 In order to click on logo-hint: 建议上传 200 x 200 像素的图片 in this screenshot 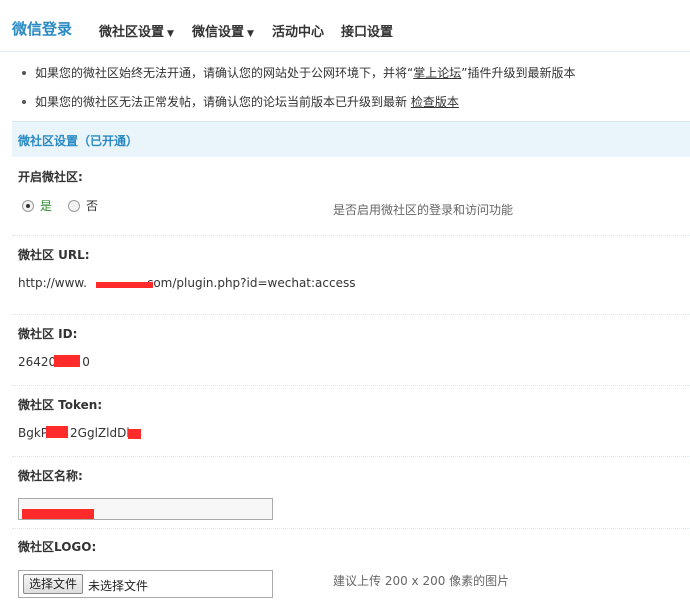, I will do `click(421, 581)`.